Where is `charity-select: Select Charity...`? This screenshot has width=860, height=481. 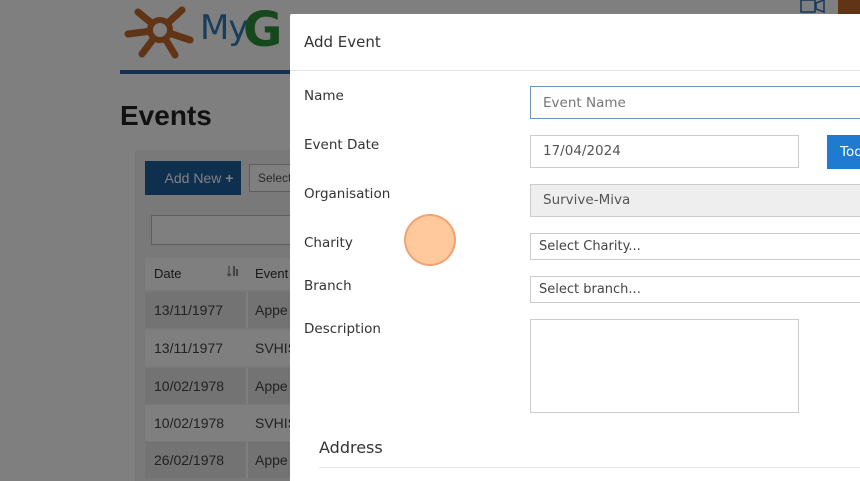 charity-select: Select Charity... is located at coordinates (695, 246).